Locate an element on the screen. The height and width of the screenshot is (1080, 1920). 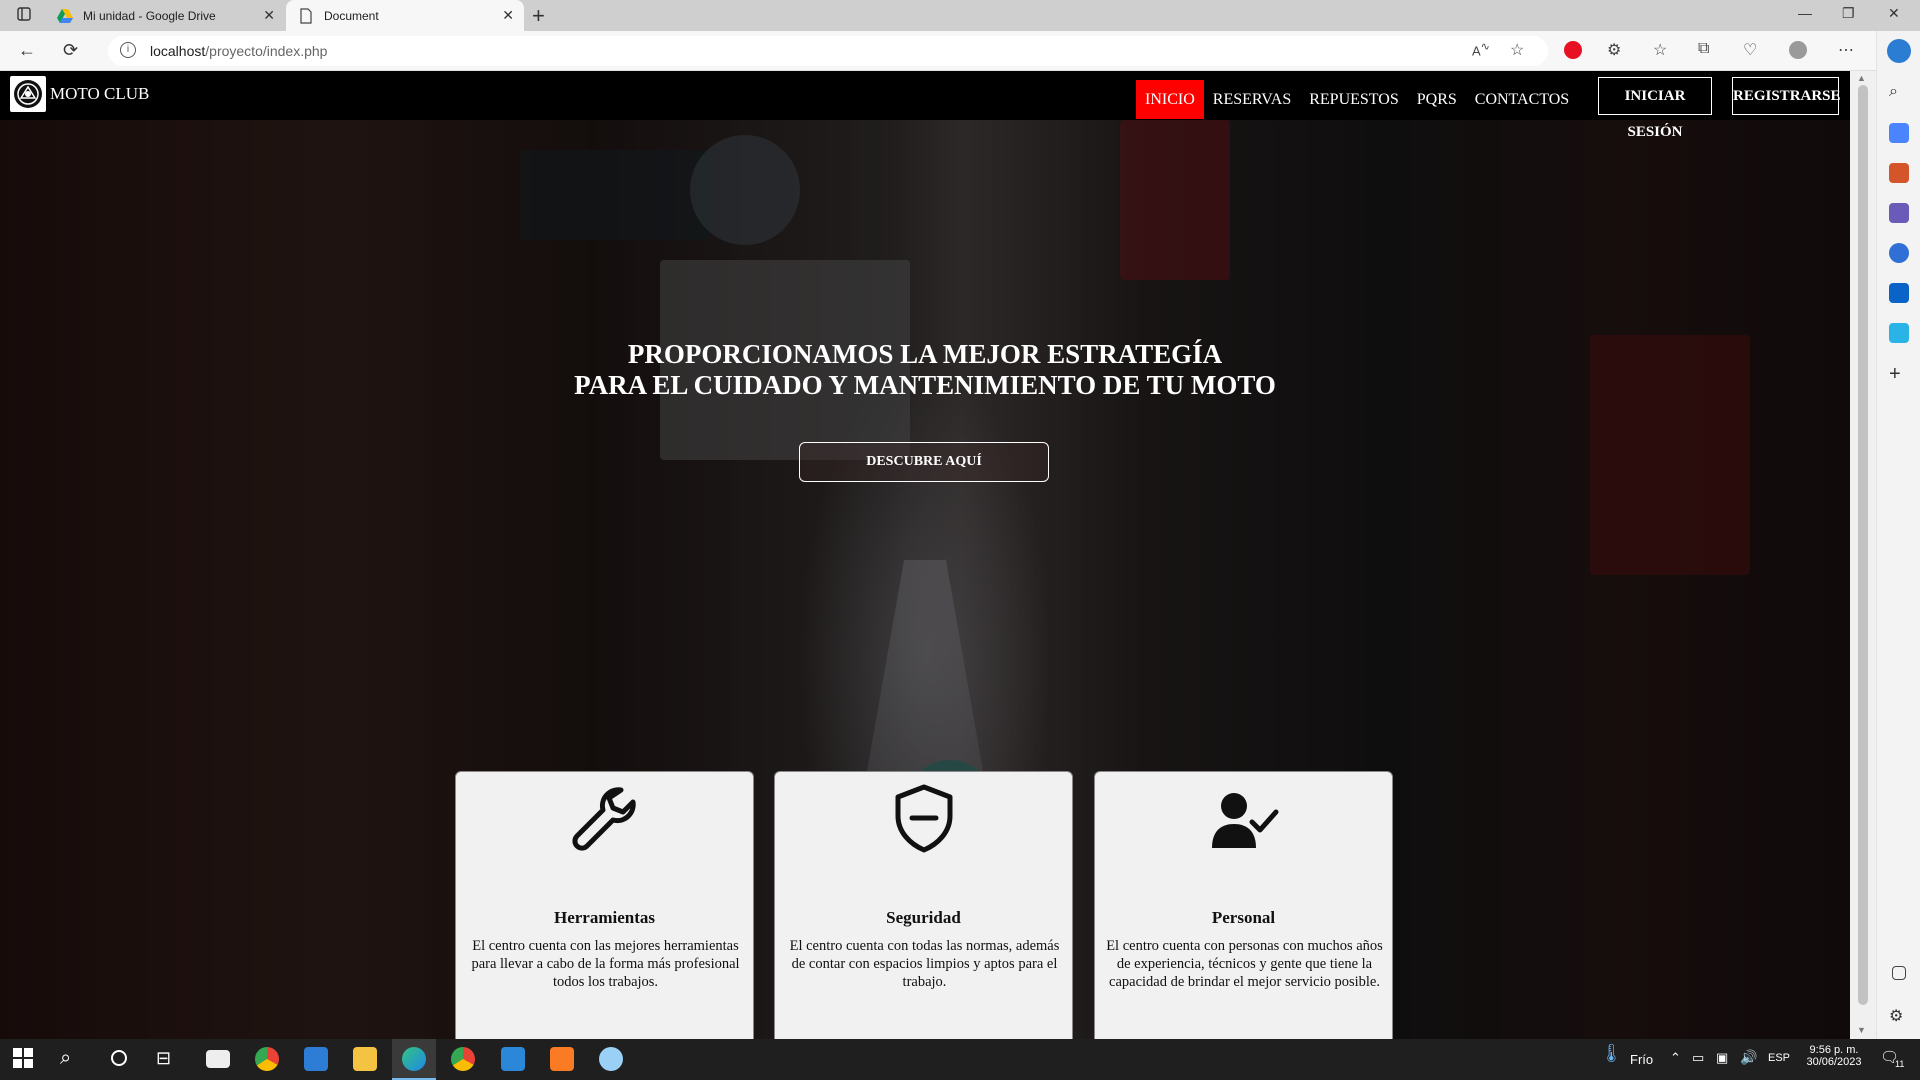
back-icon: ← is located at coordinates (27, 50).